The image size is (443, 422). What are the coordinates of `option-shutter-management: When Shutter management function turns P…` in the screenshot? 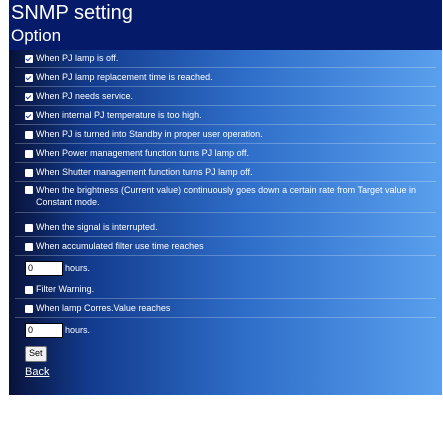 It's located at (225, 173).